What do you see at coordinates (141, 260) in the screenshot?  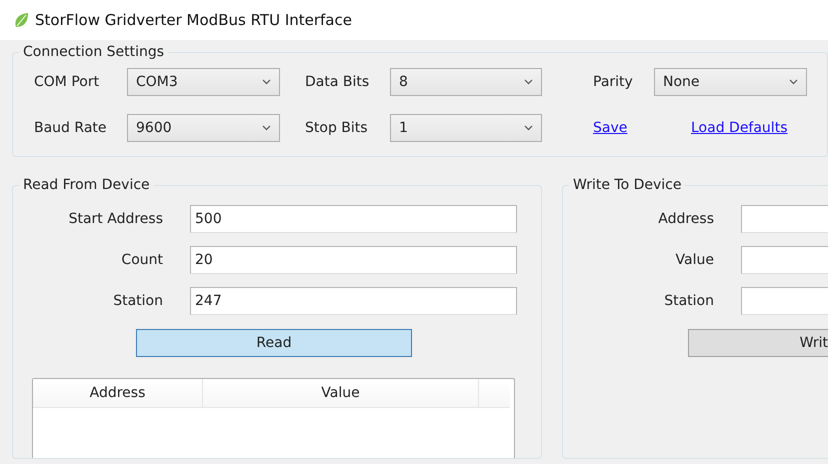 I see `field-label: Count` at bounding box center [141, 260].